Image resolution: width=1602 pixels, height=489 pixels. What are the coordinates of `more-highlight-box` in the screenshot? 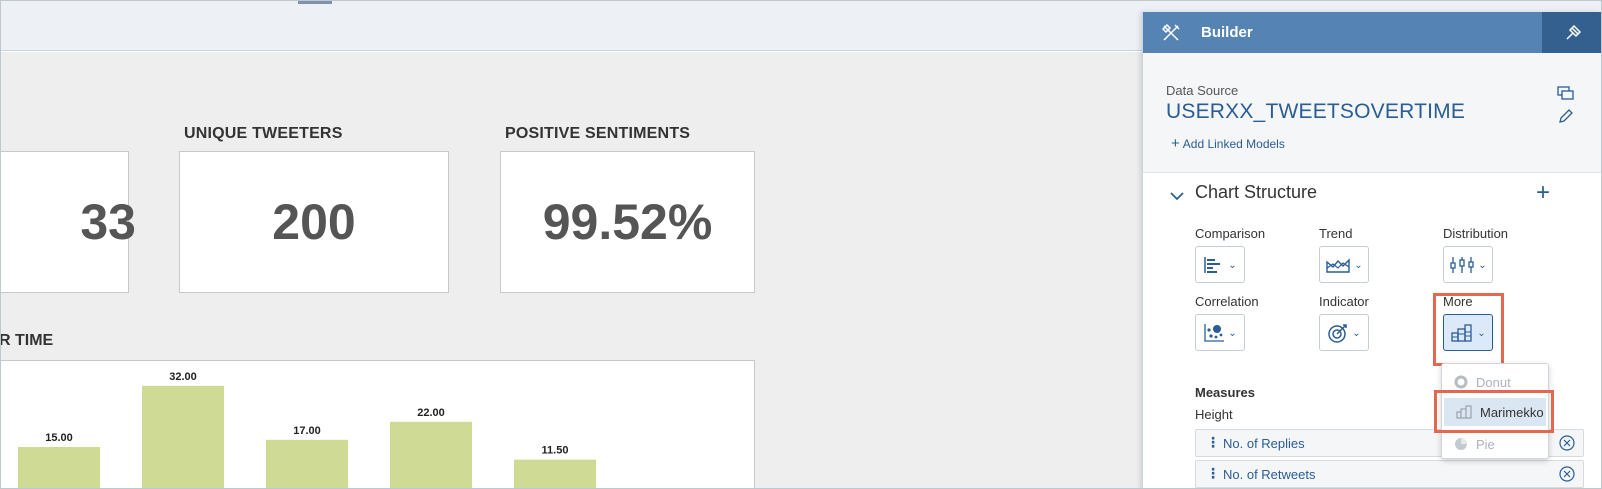 It's located at (1468, 329).